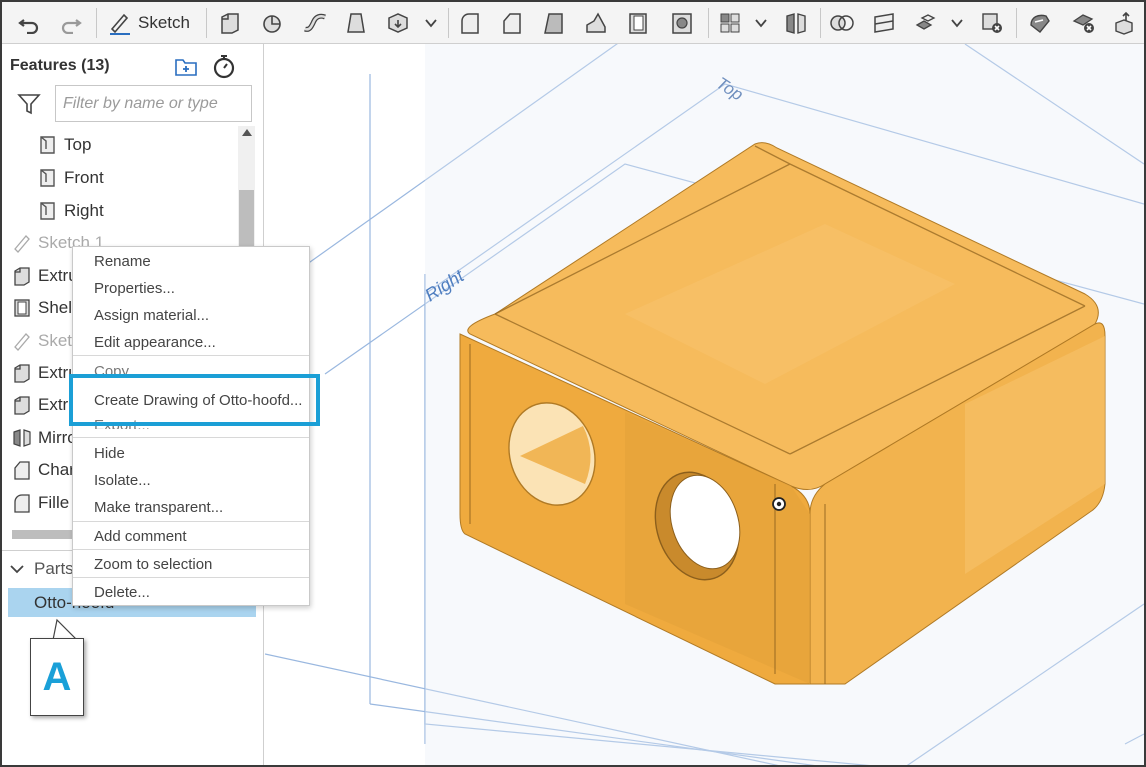  I want to click on tree-item-mirror: Mirro, so click(44, 438).